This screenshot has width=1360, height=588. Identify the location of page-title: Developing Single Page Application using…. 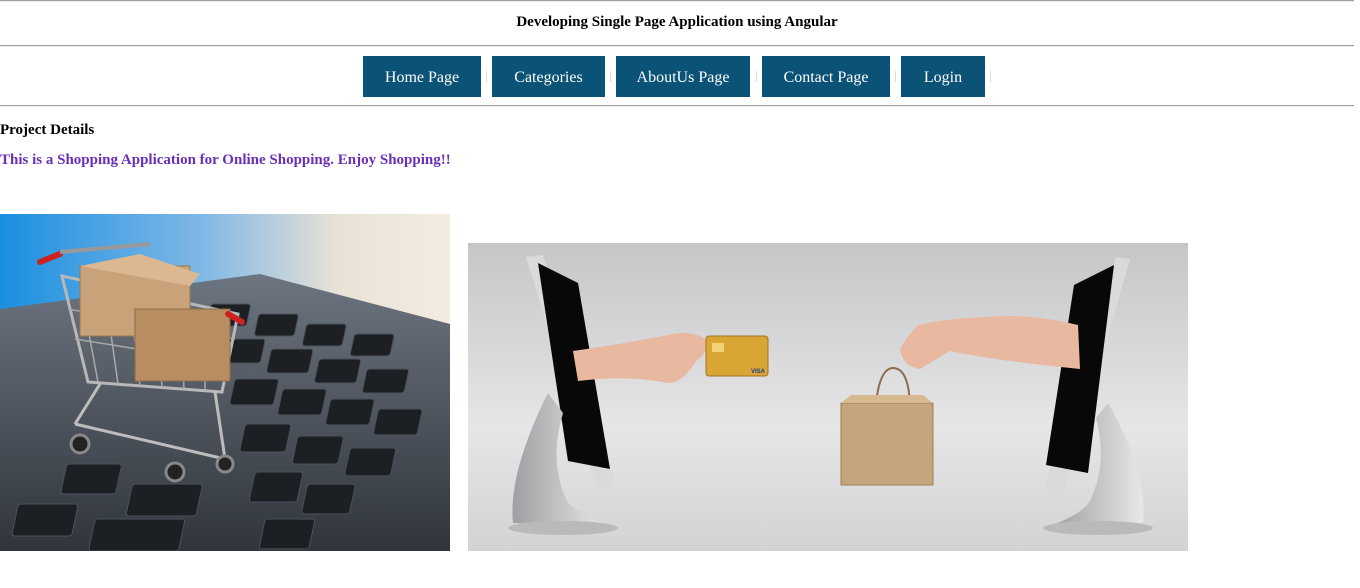
(677, 22).